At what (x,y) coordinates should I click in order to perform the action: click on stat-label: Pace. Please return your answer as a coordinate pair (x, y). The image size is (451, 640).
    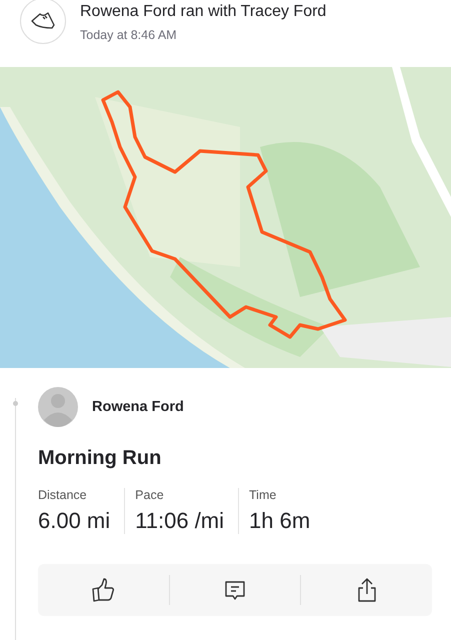
    Looking at the image, I should click on (150, 495).